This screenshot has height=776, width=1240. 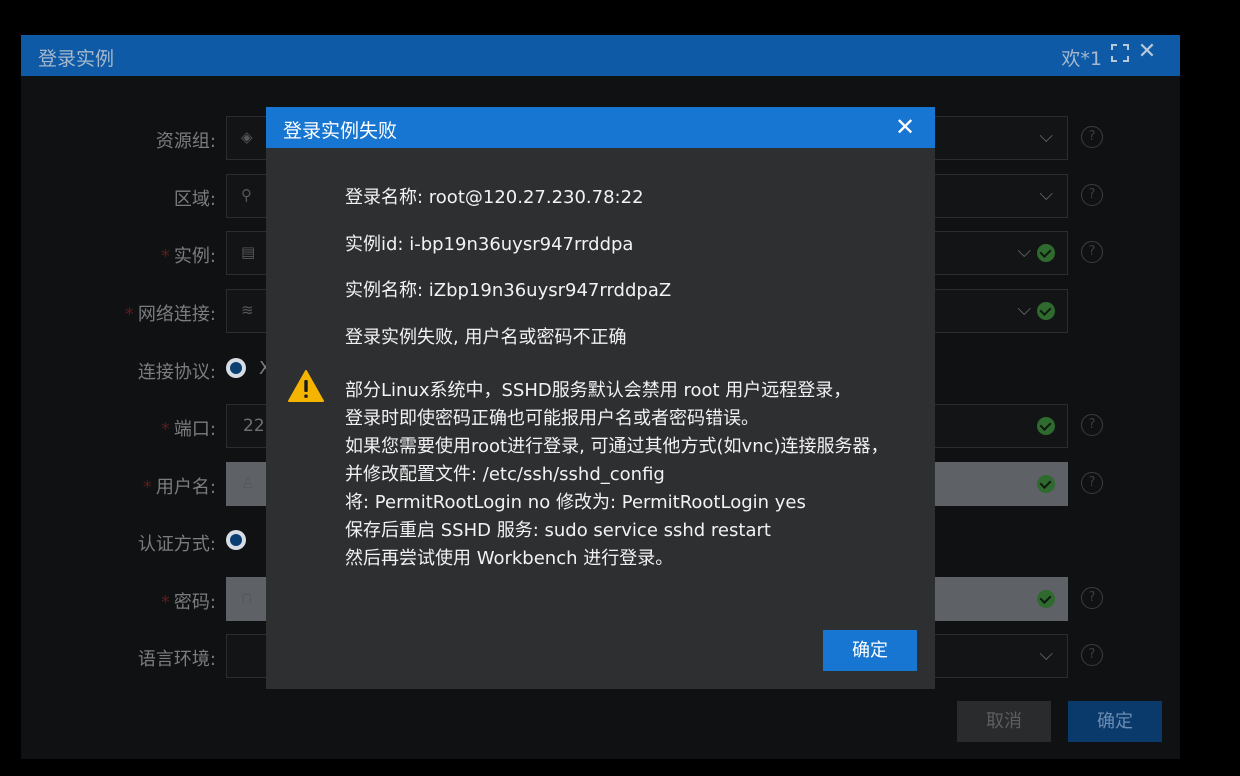 I want to click on port-label: * 端口:, so click(x=188, y=428).